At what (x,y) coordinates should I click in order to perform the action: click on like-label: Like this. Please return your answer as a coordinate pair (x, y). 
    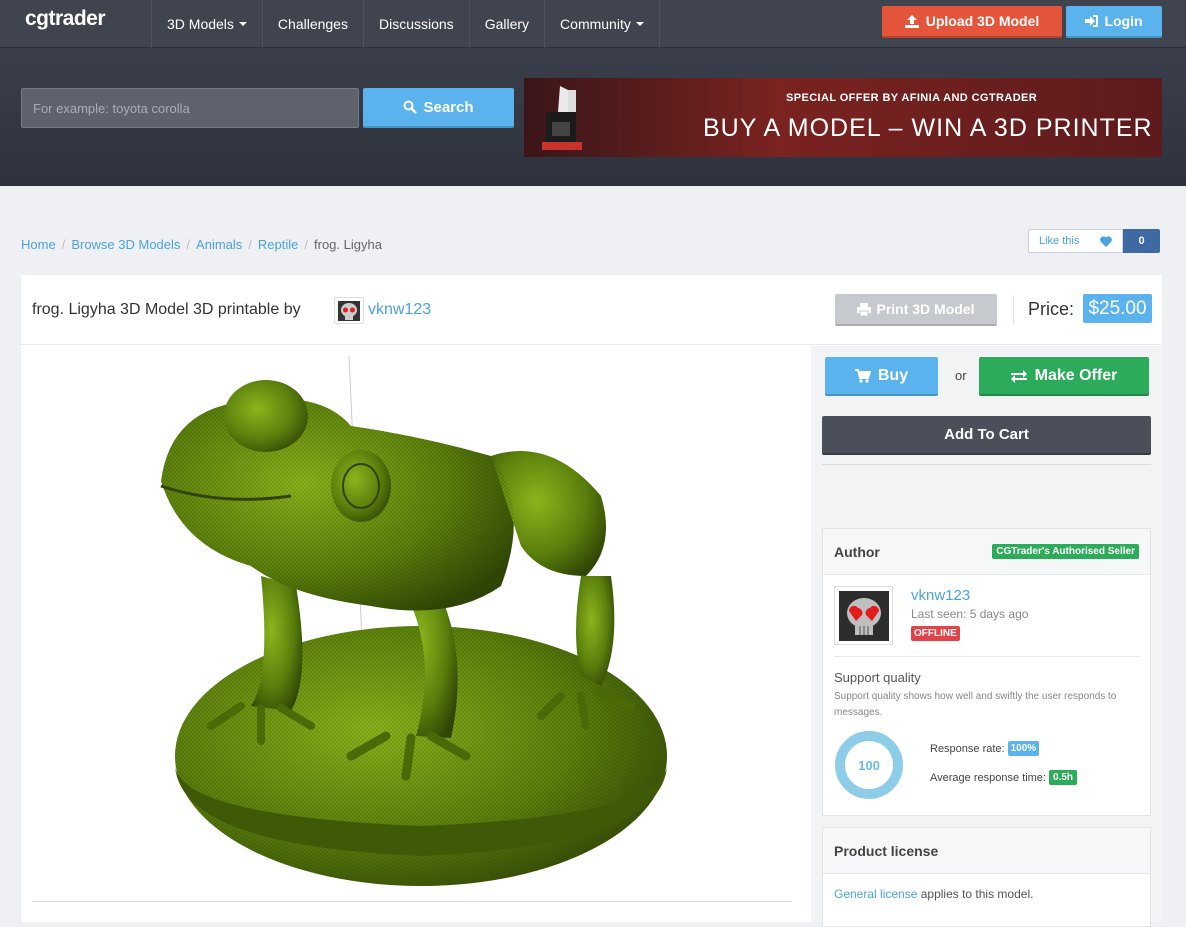
    Looking at the image, I should click on (1059, 241).